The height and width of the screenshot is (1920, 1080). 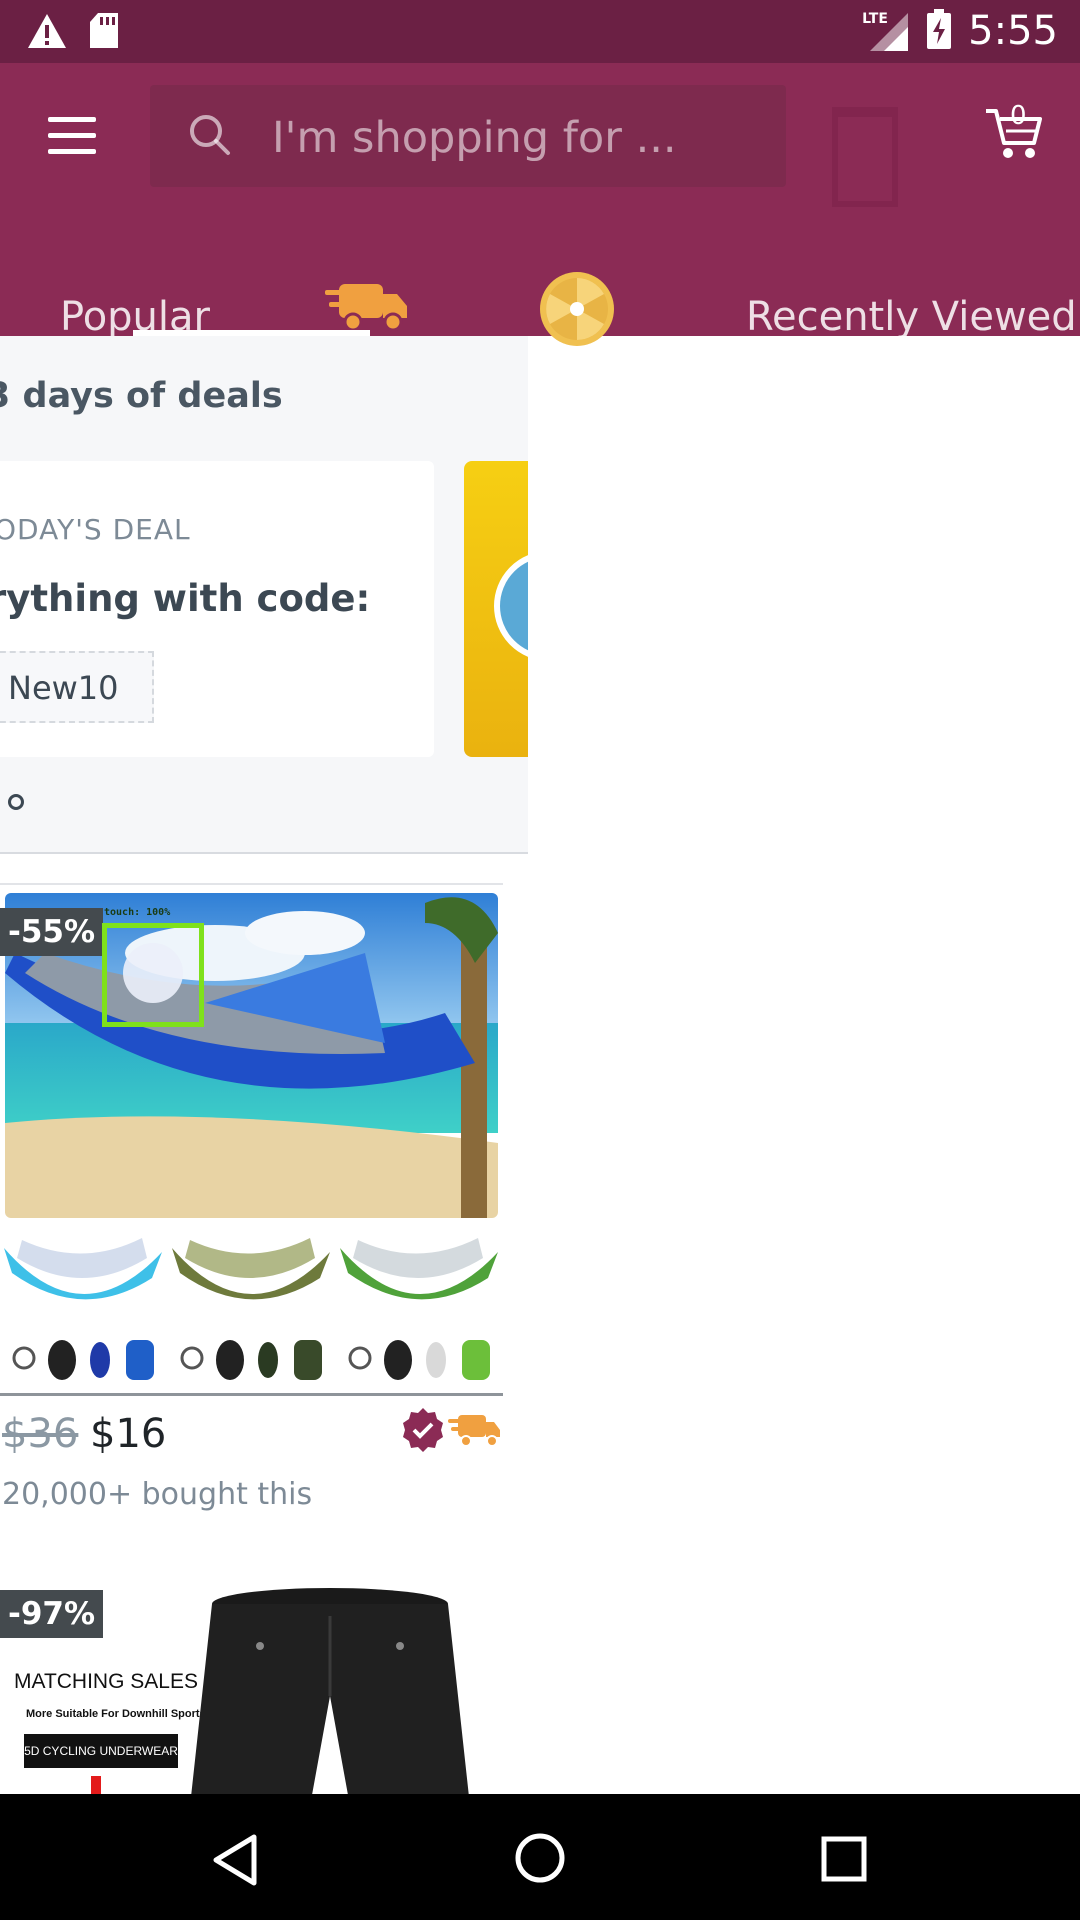 I want to click on back-button, so click(x=235, y=1862).